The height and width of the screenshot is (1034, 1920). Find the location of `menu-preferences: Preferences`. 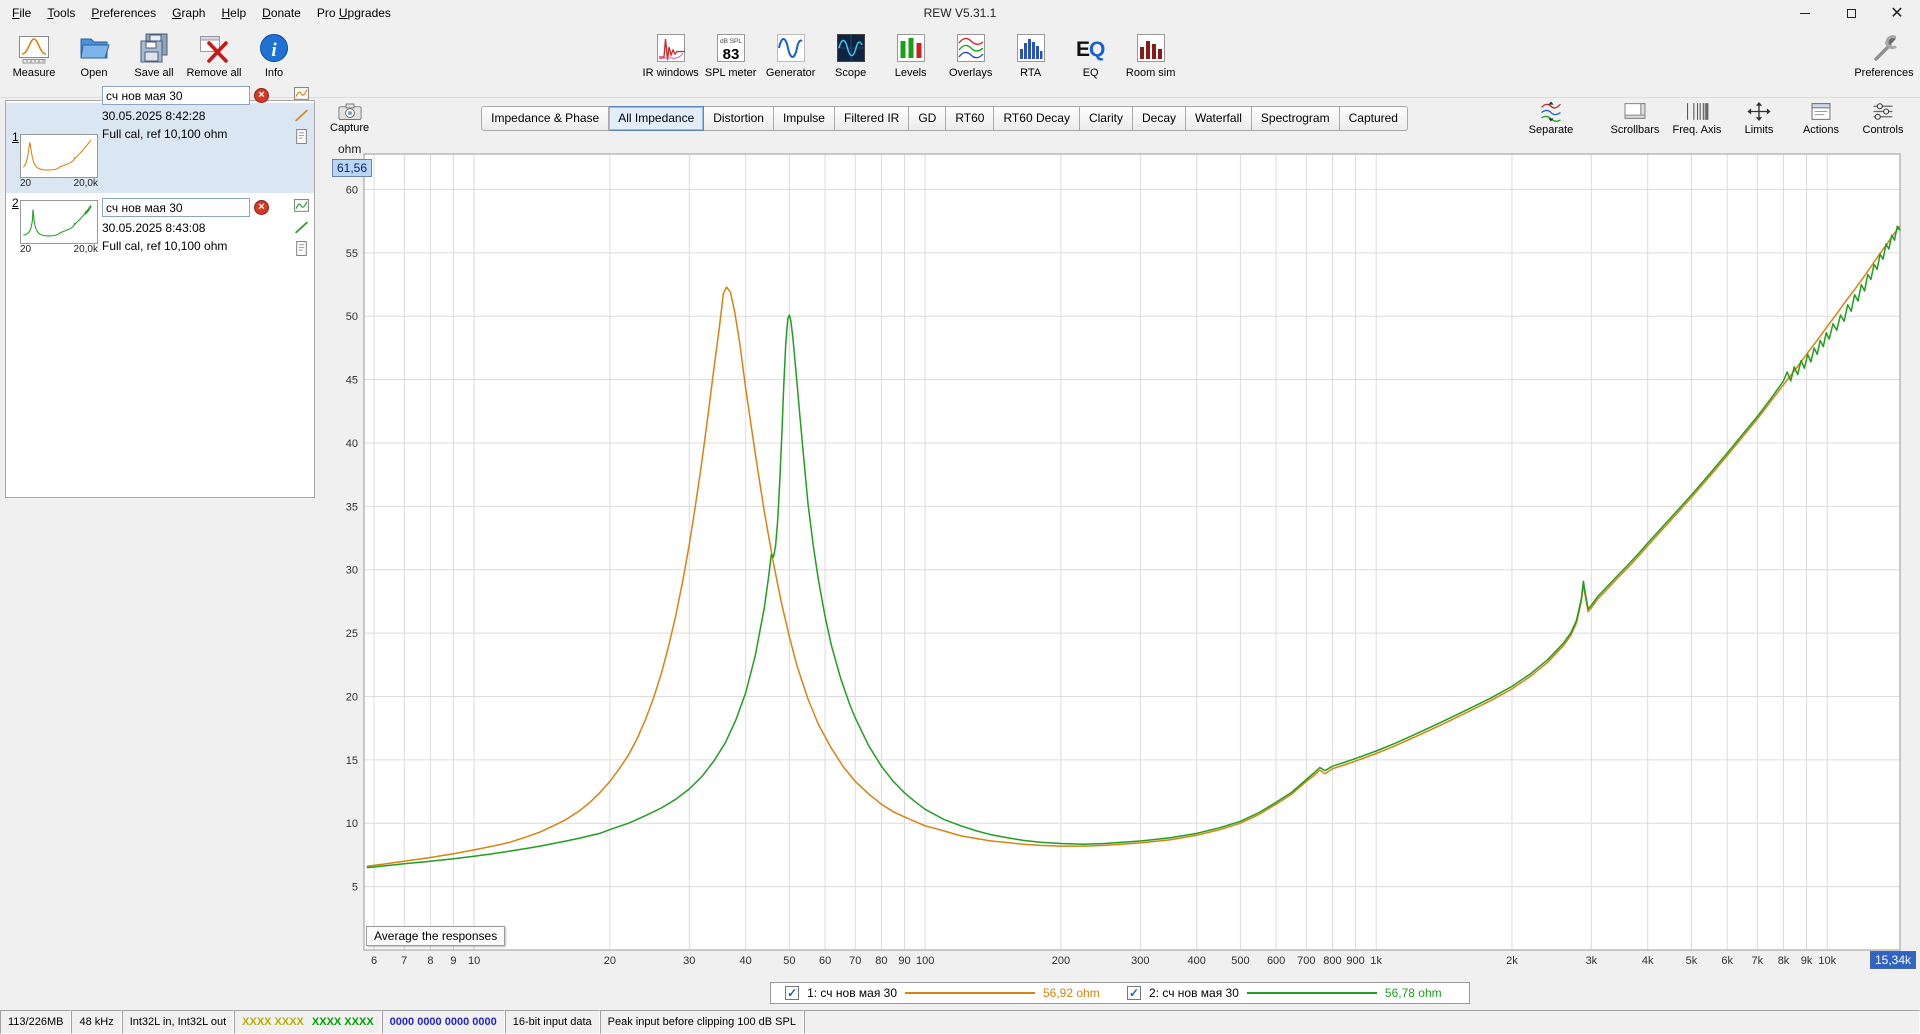

menu-preferences: Preferences is located at coordinates (123, 13).